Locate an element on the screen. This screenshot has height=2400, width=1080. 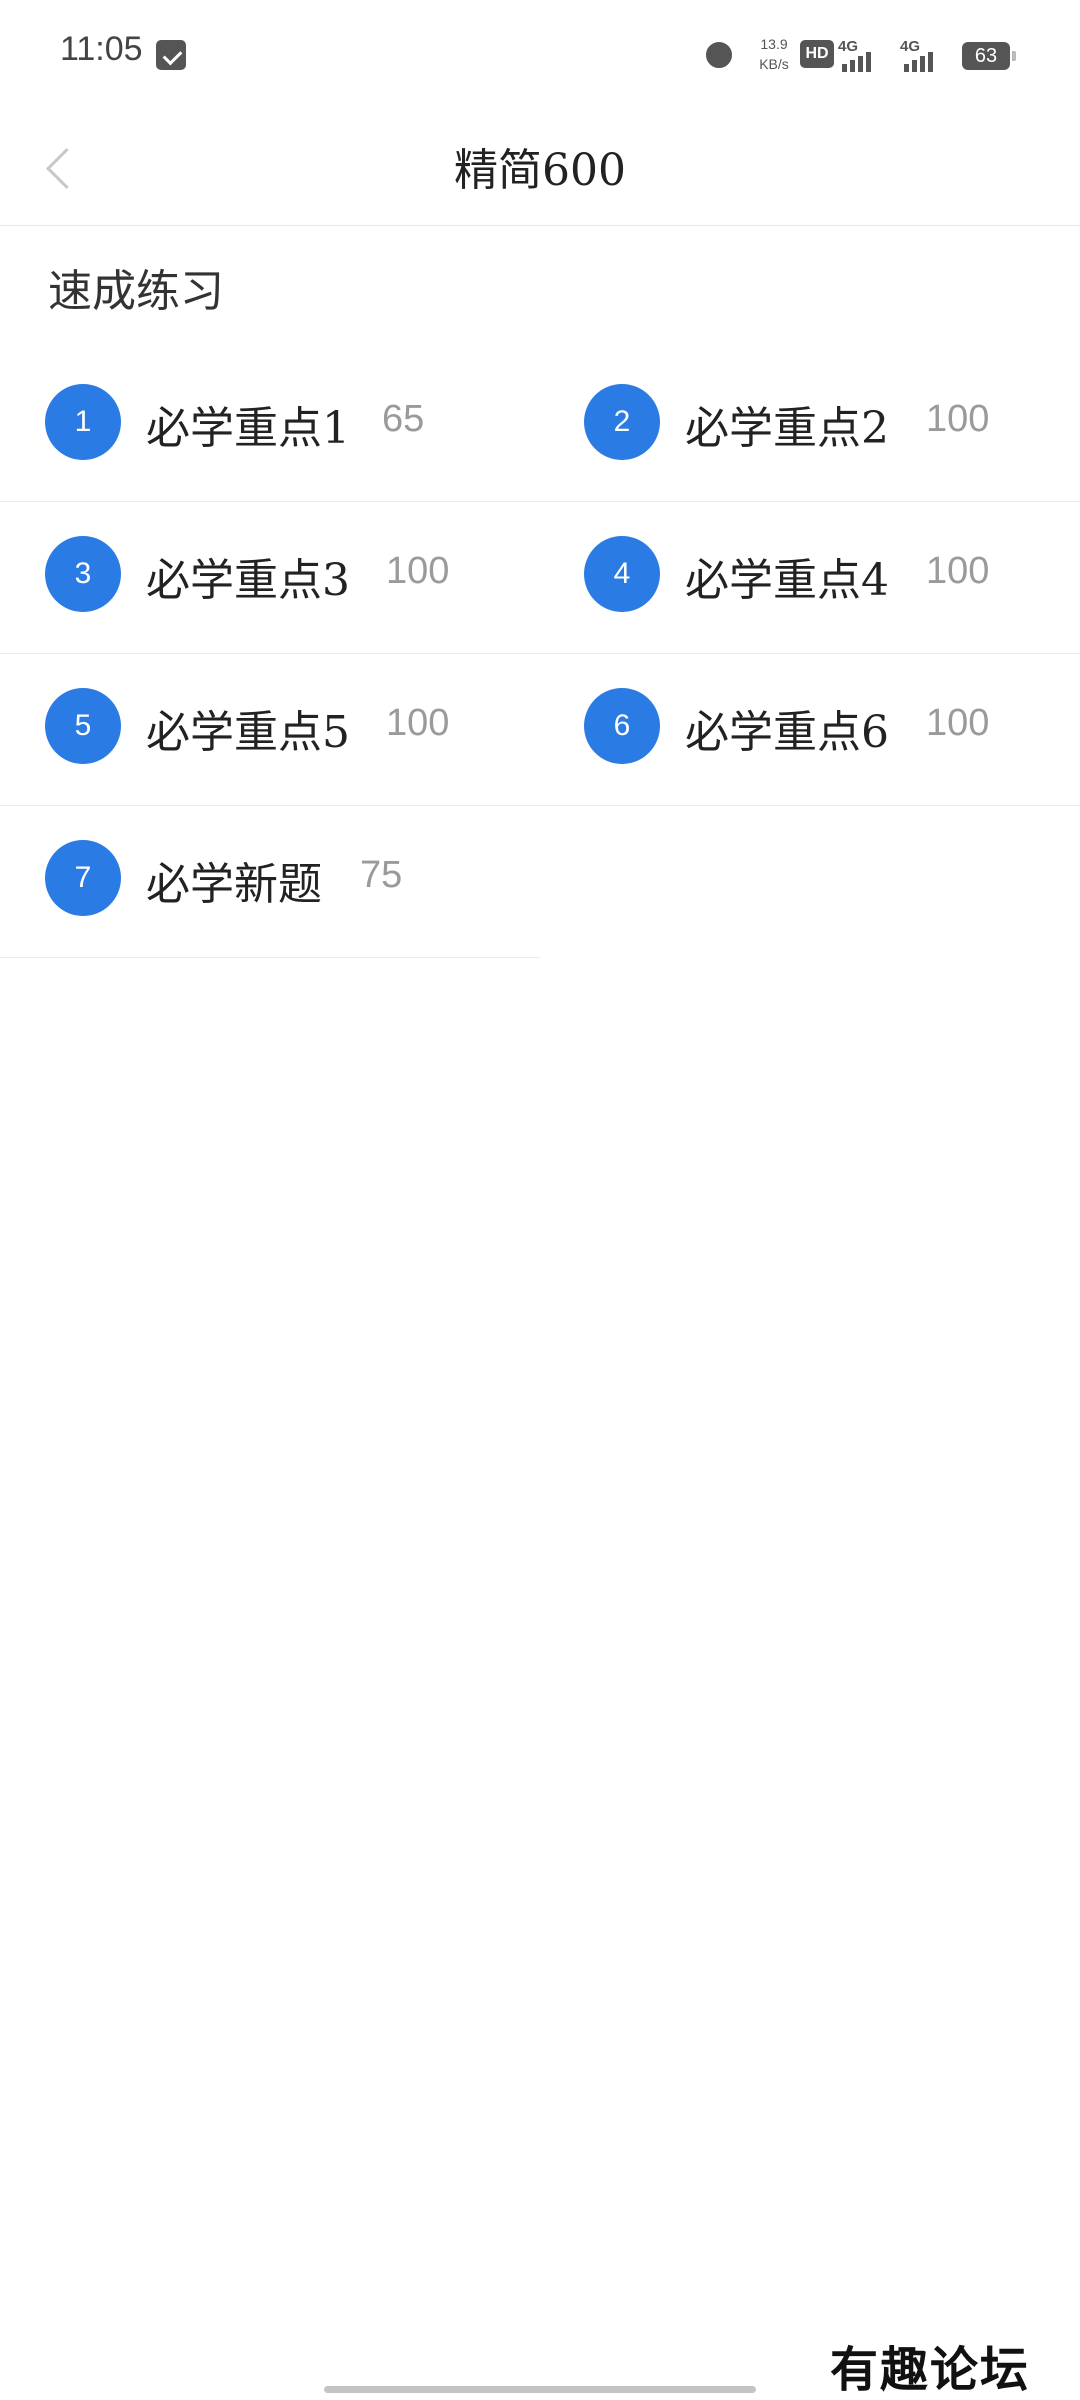
practice-item-4: 4 必学重点4 100 is located at coordinates (810, 578).